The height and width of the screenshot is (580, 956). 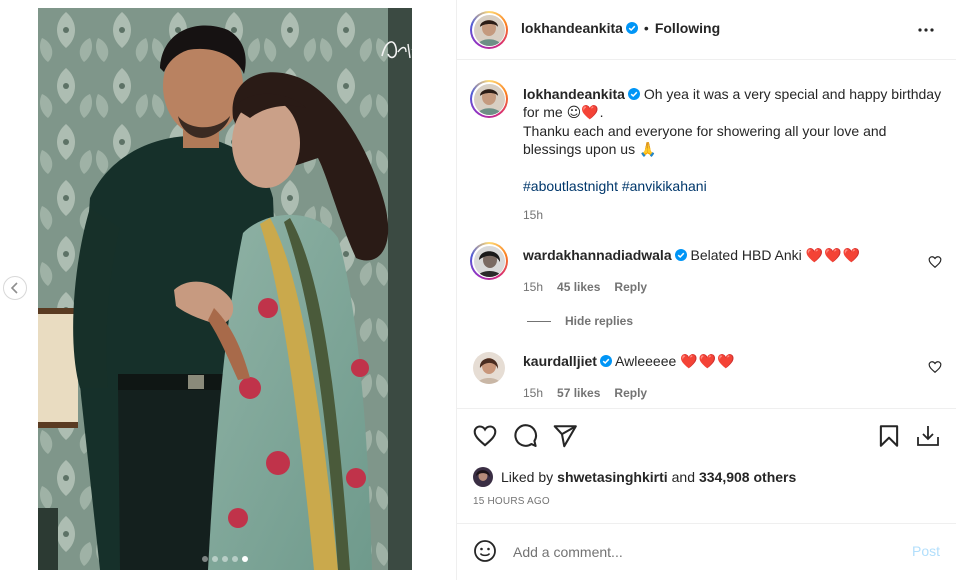 I want to click on photographer-logo, so click(x=396, y=50).